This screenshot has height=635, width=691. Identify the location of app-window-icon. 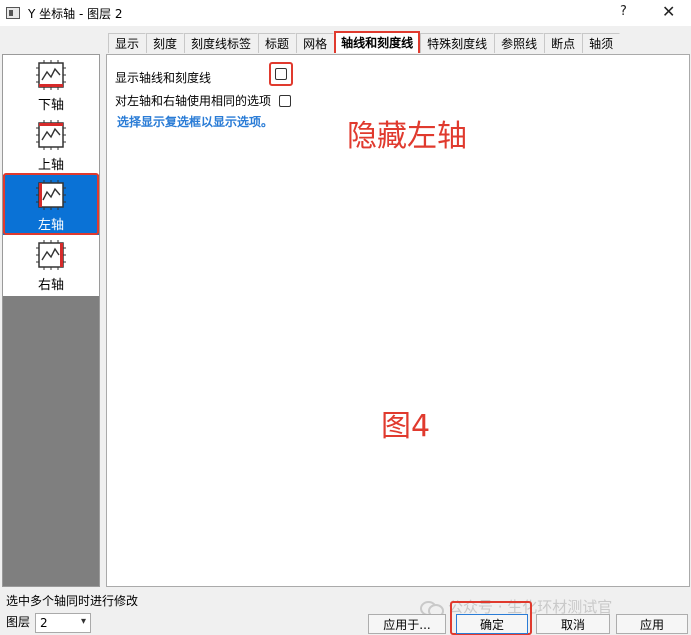
(13, 13).